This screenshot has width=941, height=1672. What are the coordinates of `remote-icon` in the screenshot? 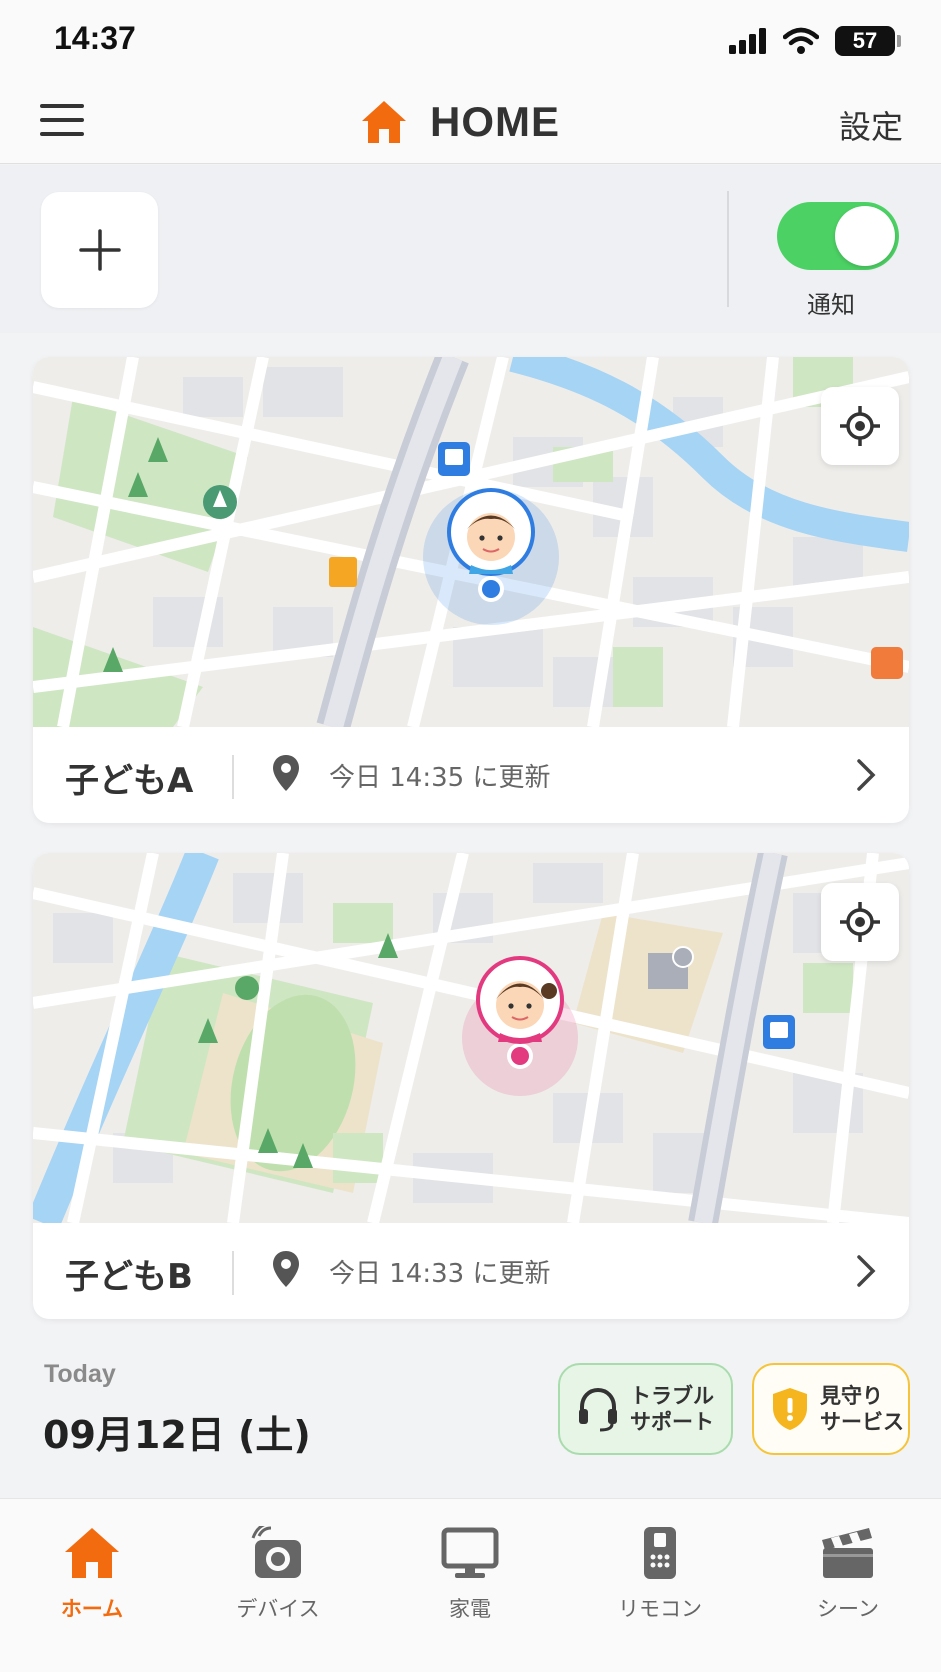 It's located at (660, 1553).